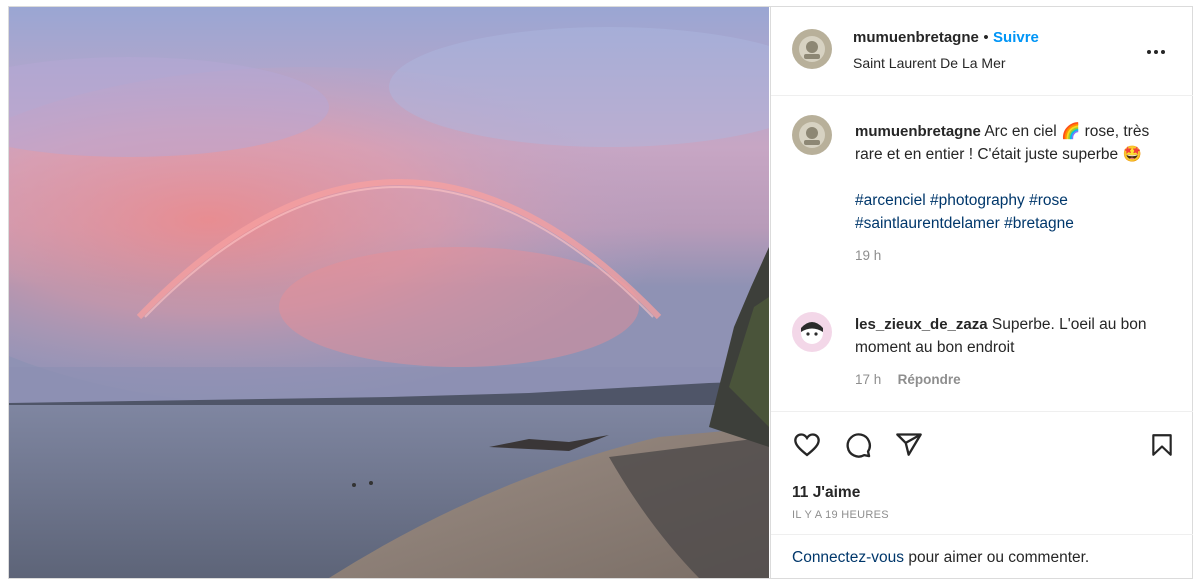 The image size is (1200, 583). I want to click on login-prompt: Connectez-vous pour aimer ou commenter., so click(940, 558).